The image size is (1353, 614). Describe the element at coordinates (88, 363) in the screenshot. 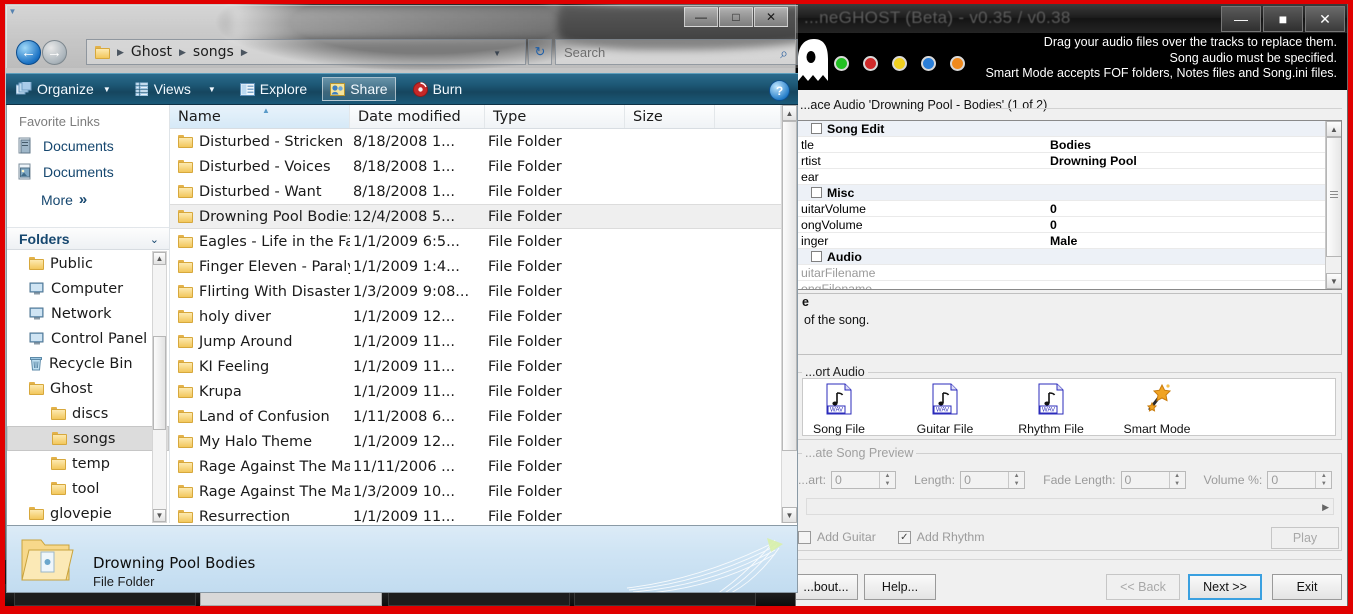

I see `tree-item-recycle-bin: Recycle Bin` at that location.